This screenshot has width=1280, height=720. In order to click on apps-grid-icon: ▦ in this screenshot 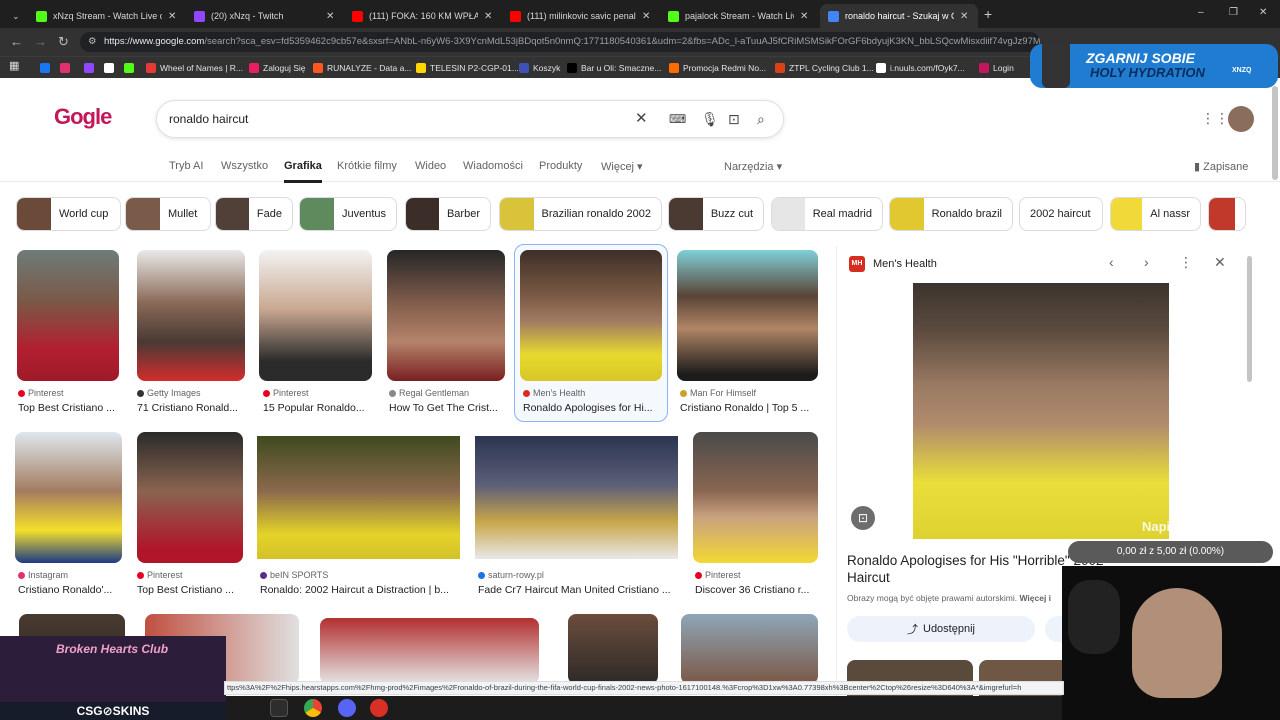, I will do `click(14, 65)`.